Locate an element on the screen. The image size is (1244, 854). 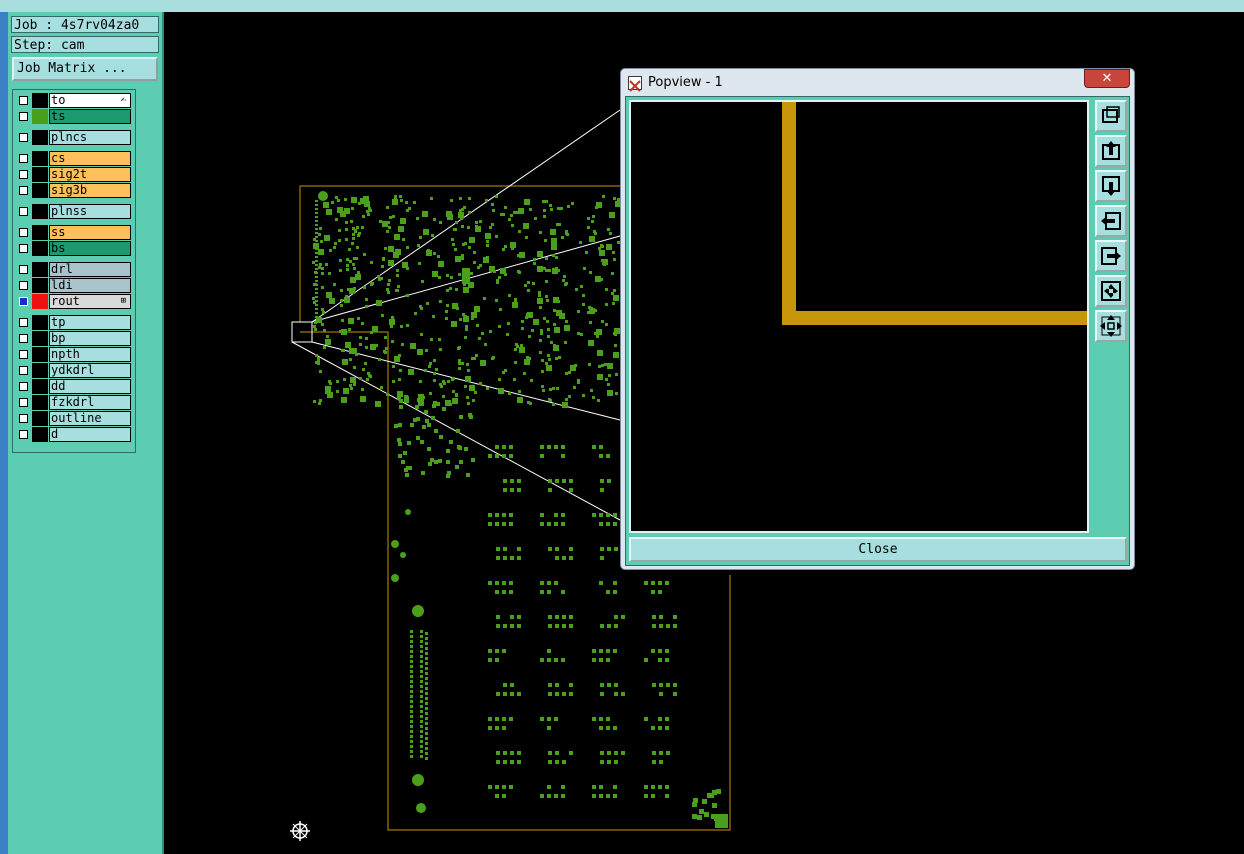
layer-name: fzkdrl is located at coordinates (90, 402).